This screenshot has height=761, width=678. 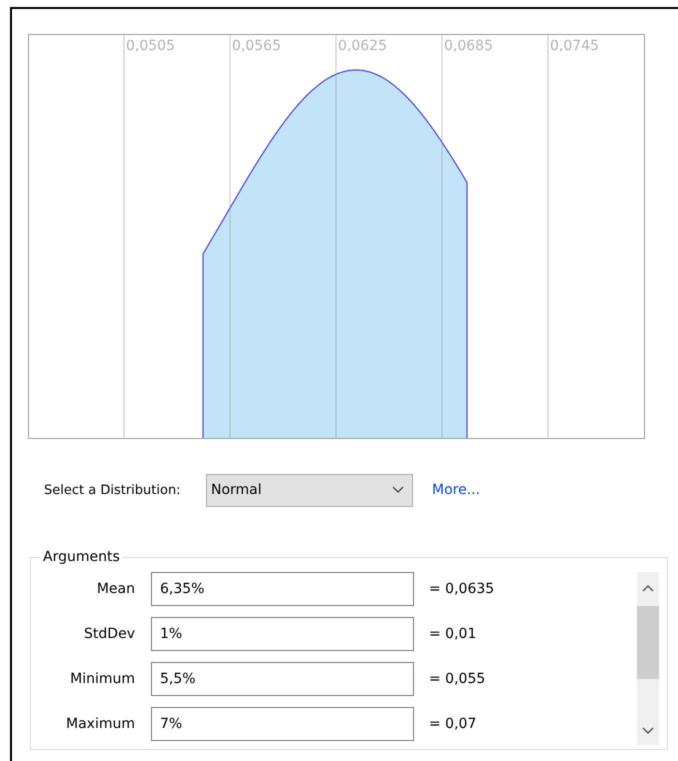 What do you see at coordinates (115, 588) in the screenshot?
I see `argument-label: Mean` at bounding box center [115, 588].